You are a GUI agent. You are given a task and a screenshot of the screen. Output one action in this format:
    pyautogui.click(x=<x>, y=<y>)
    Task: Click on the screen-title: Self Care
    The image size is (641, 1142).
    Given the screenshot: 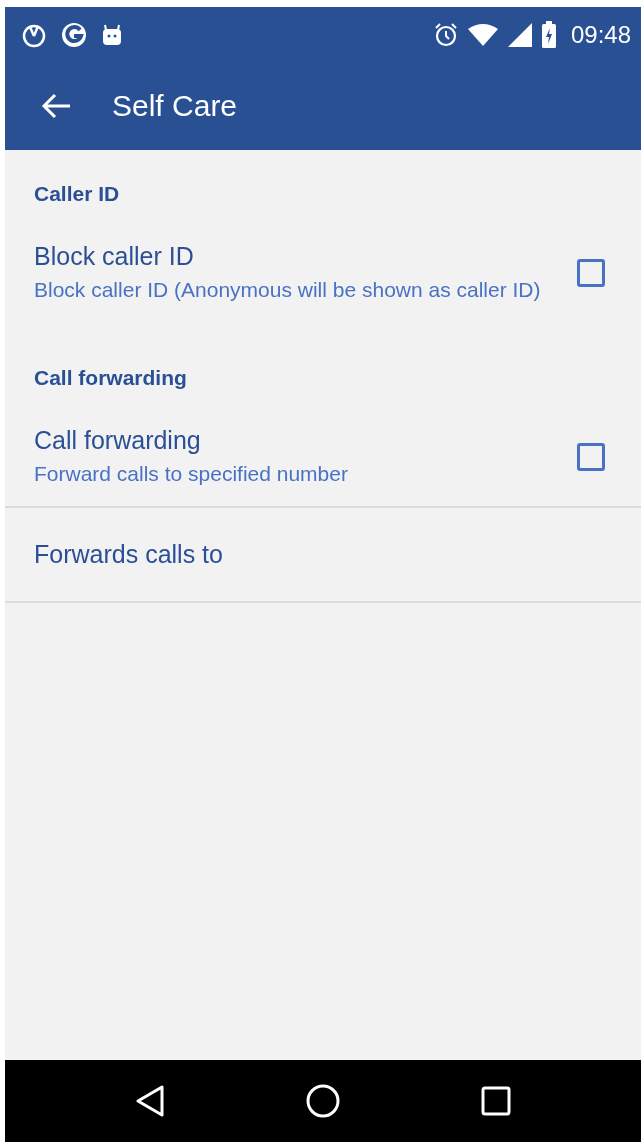 What is the action you would take?
    pyautogui.click(x=175, y=106)
    